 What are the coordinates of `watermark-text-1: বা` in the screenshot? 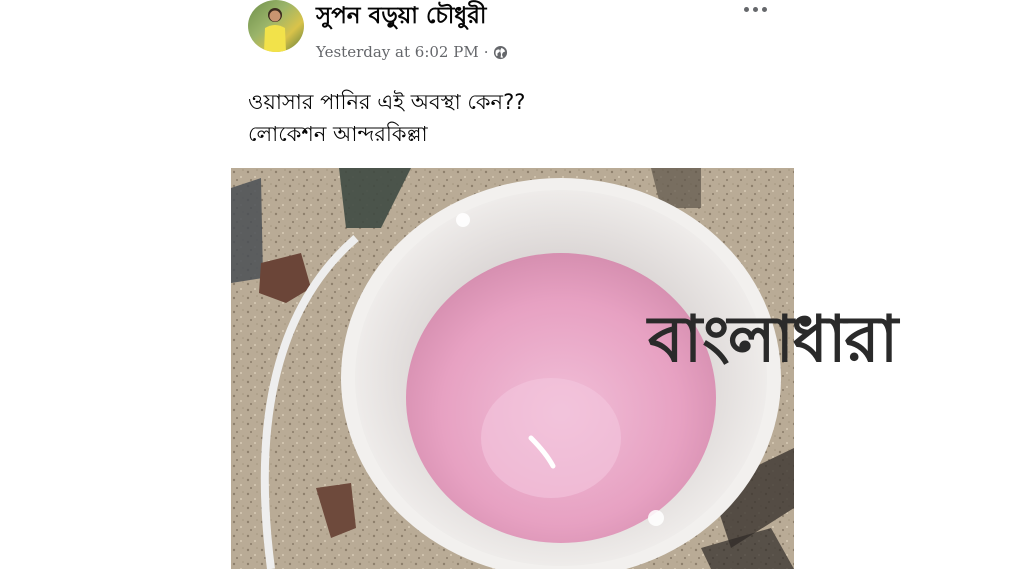 It's located at (689, 340).